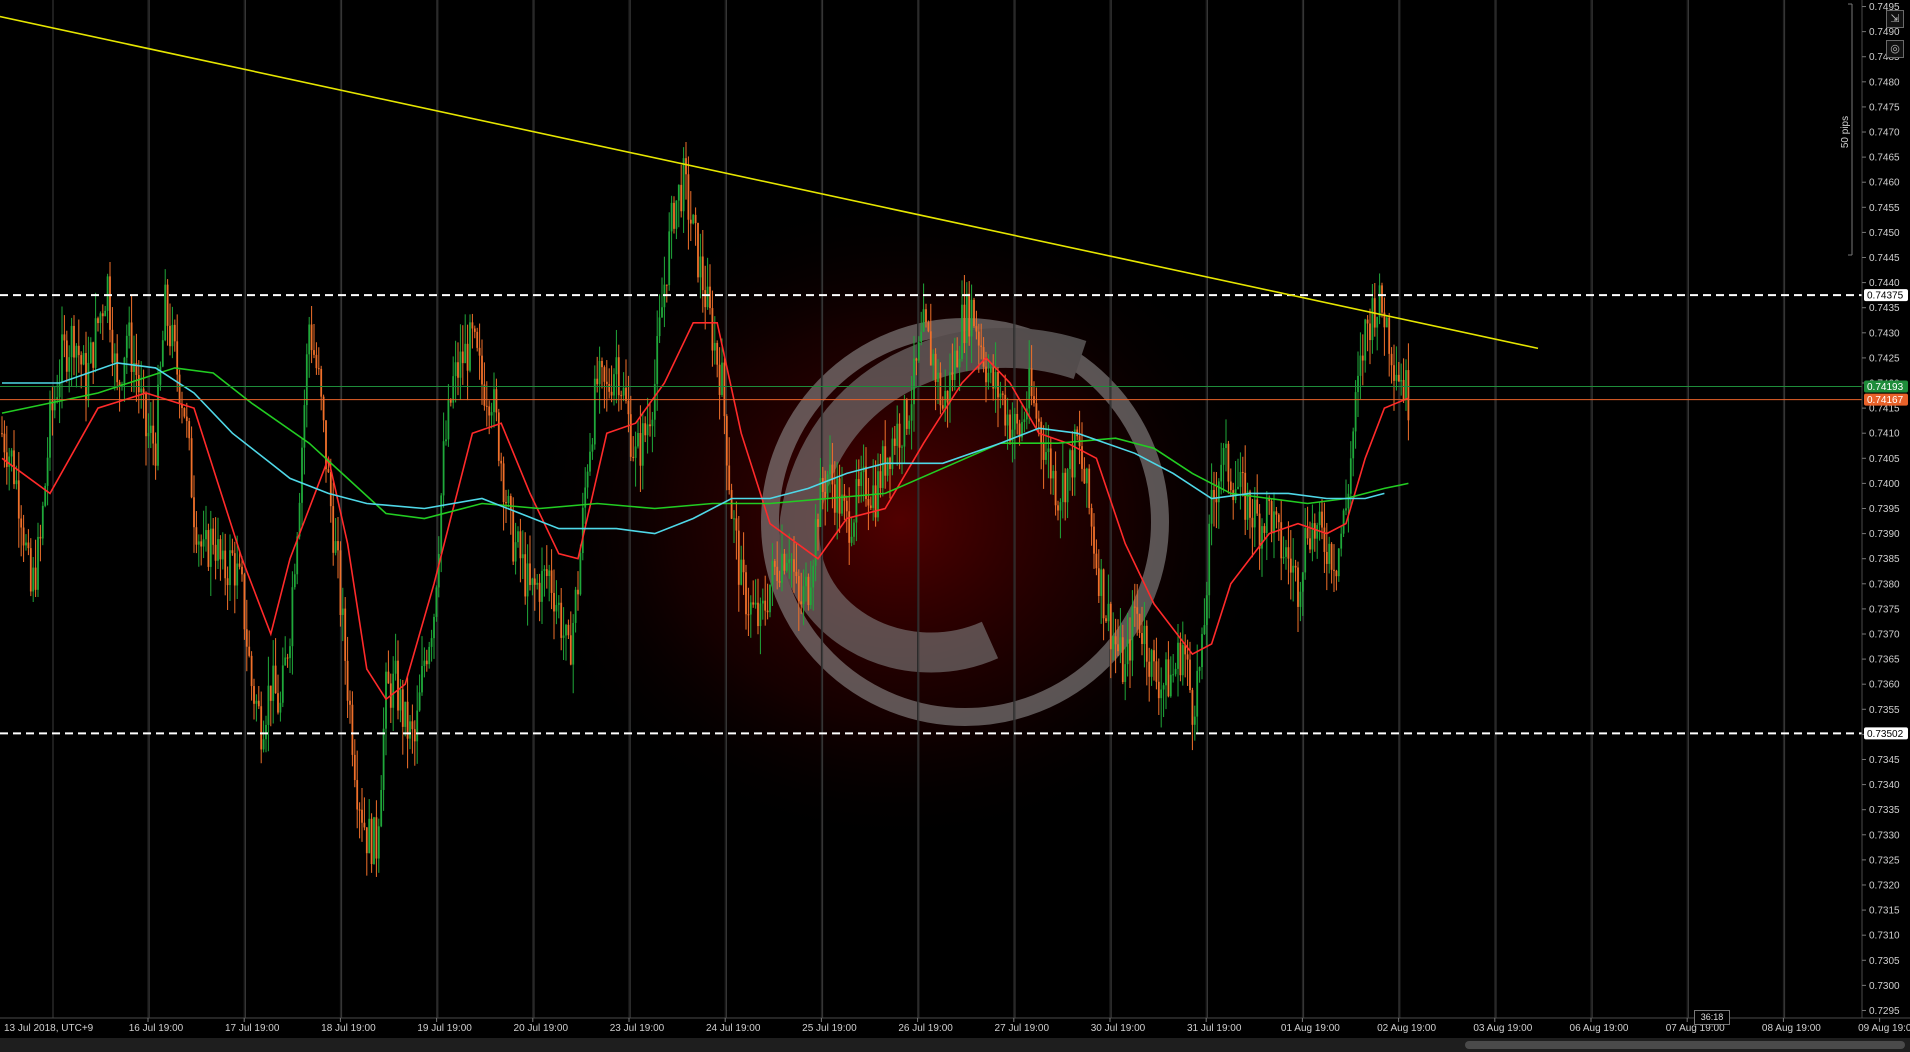 The image size is (1910, 1052). What do you see at coordinates (1022, 1028) in the screenshot?
I see `x-tick-label: 27 Jul 19:00` at bounding box center [1022, 1028].